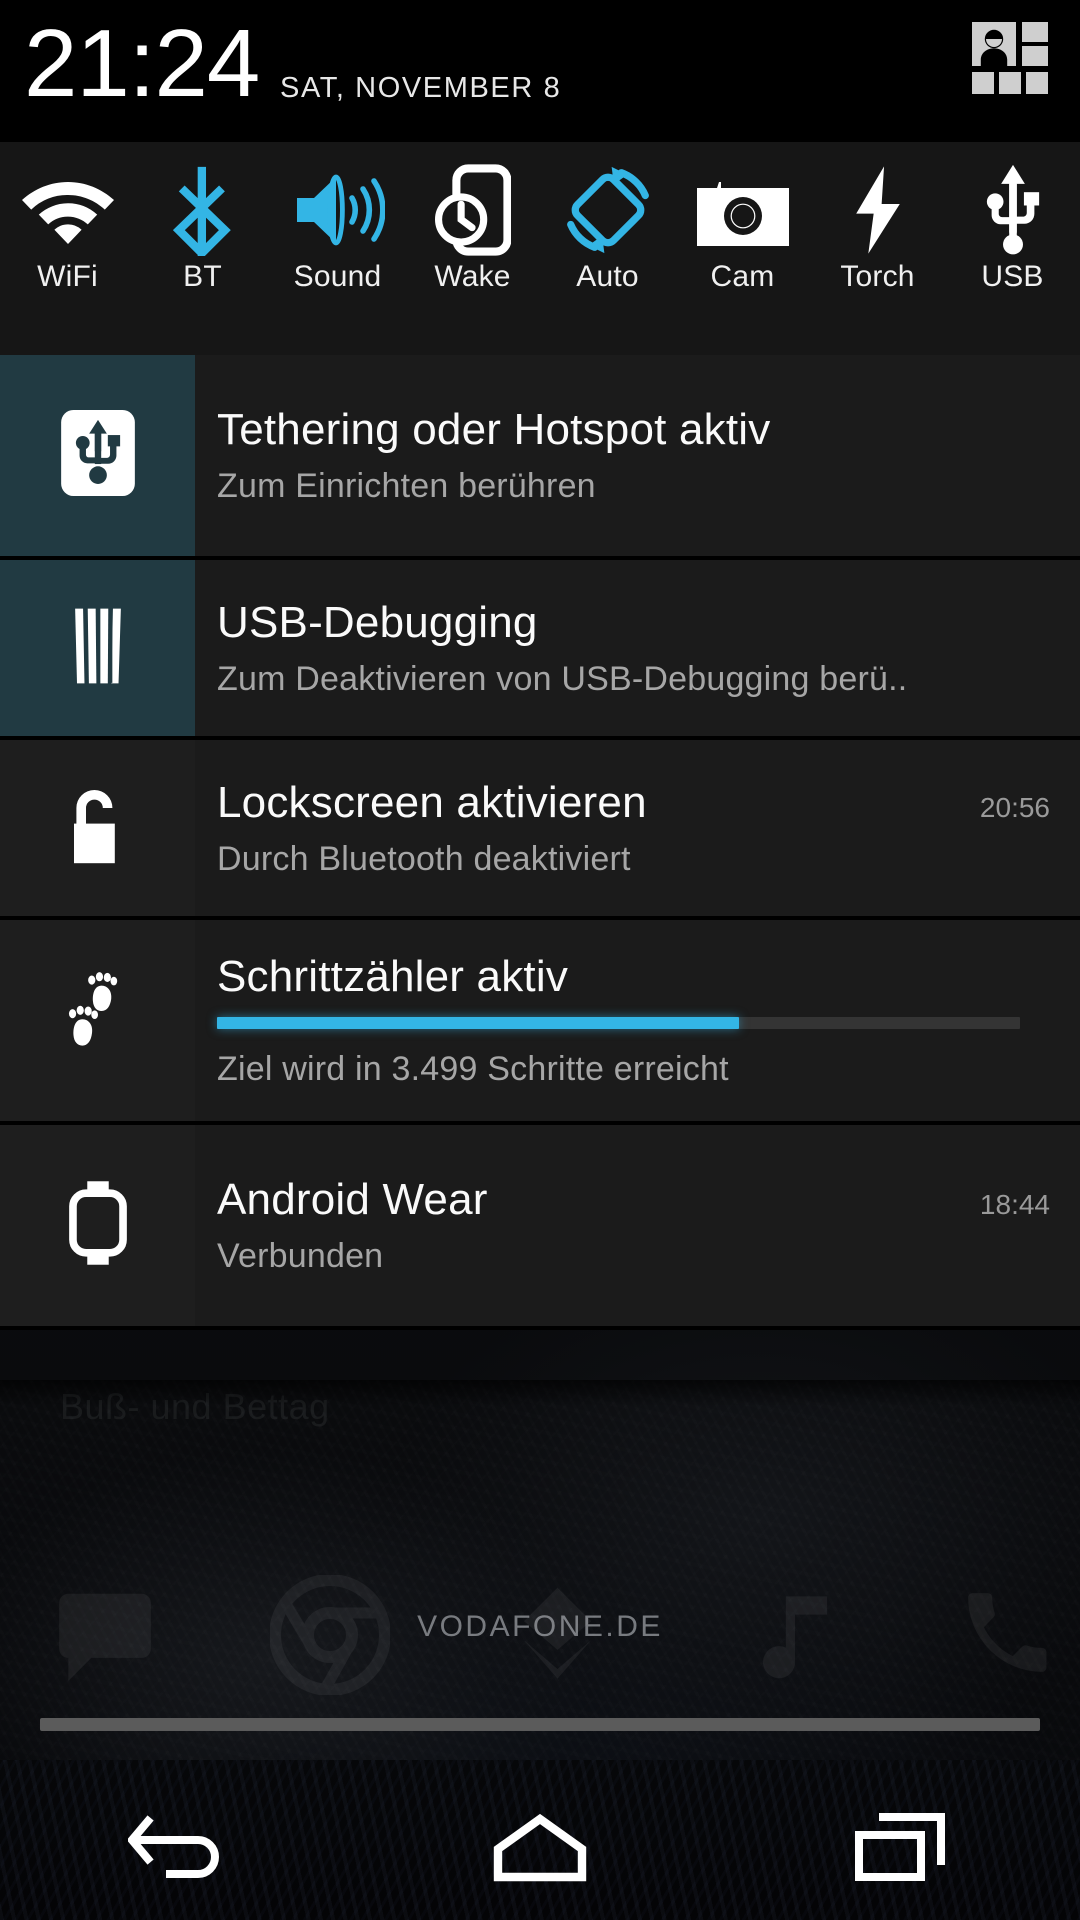 The height and width of the screenshot is (1920, 1080). Describe the element at coordinates (393, 977) in the screenshot. I see `notification-title: Schrittzähler aktiv` at that location.